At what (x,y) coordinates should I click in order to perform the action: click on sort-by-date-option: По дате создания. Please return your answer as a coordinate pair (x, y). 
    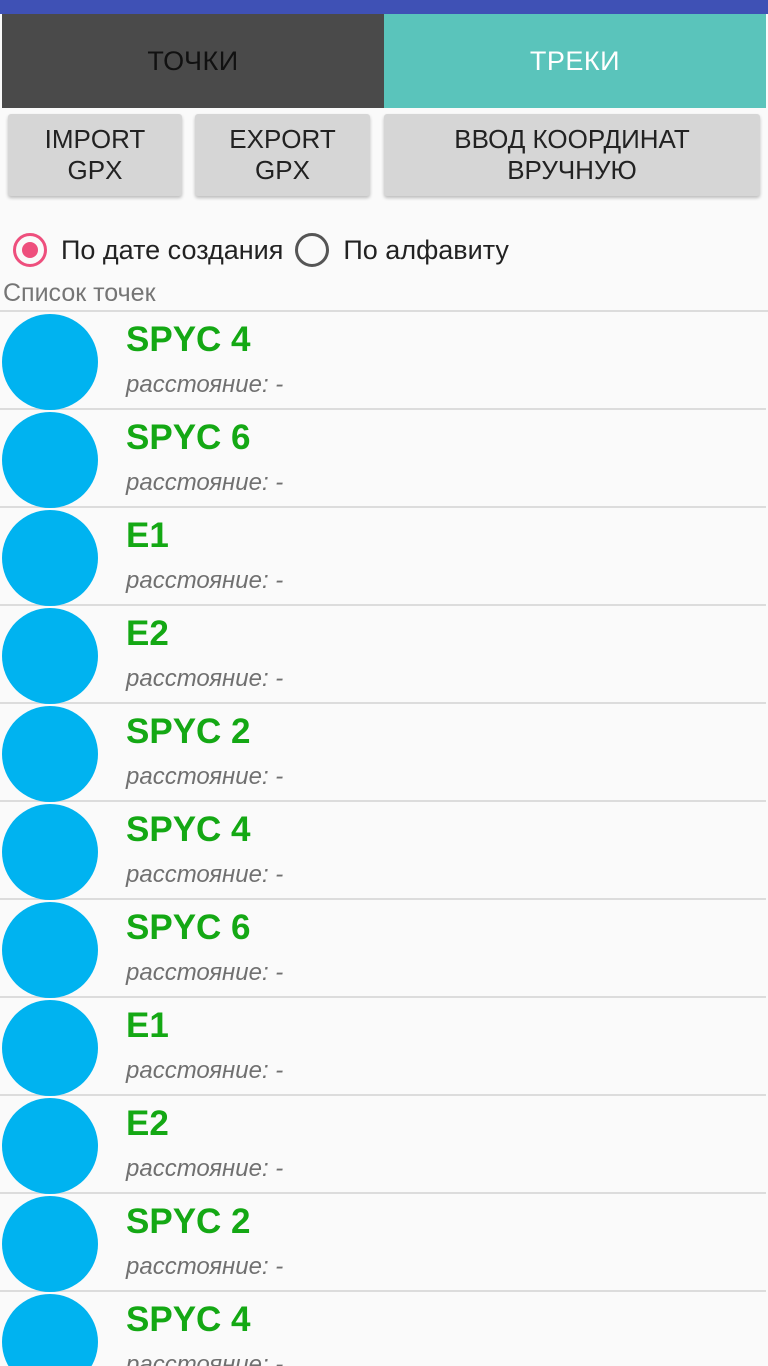
    Looking at the image, I should click on (148, 250).